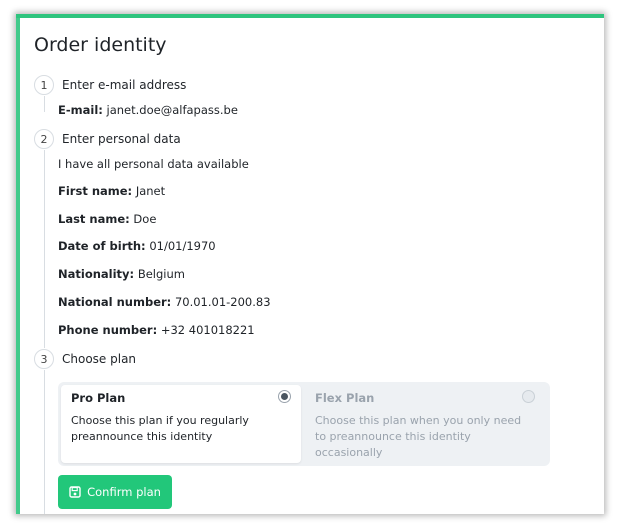  Describe the element at coordinates (102, 246) in the screenshot. I see `field-label: Date of birth:` at that location.